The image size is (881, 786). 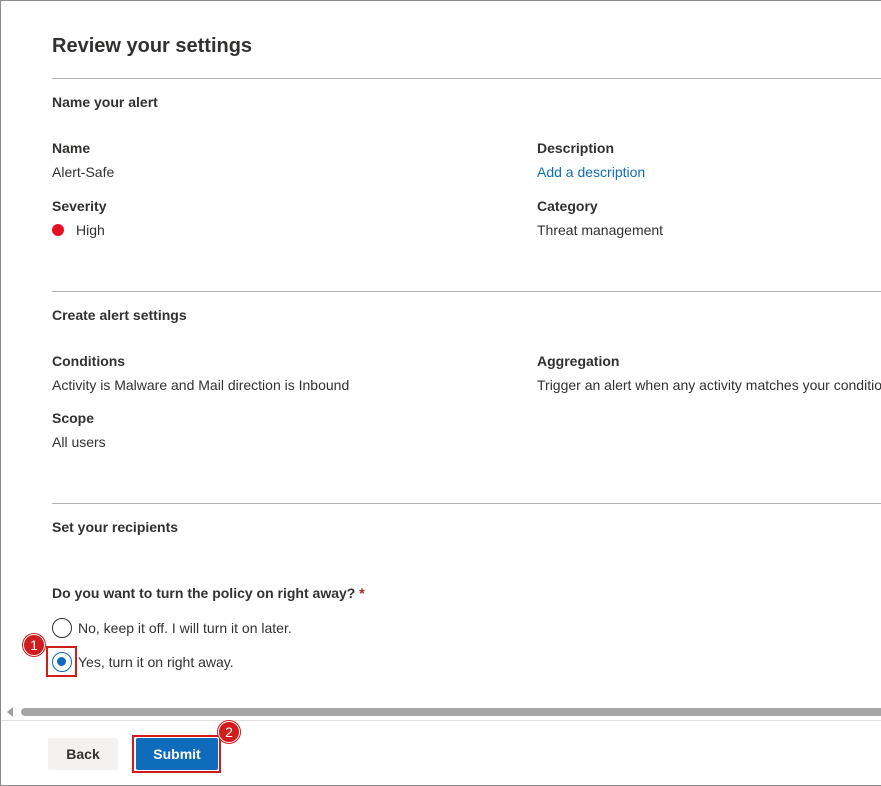 What do you see at coordinates (152, 46) in the screenshot?
I see `page-title: Review your settings` at bounding box center [152, 46].